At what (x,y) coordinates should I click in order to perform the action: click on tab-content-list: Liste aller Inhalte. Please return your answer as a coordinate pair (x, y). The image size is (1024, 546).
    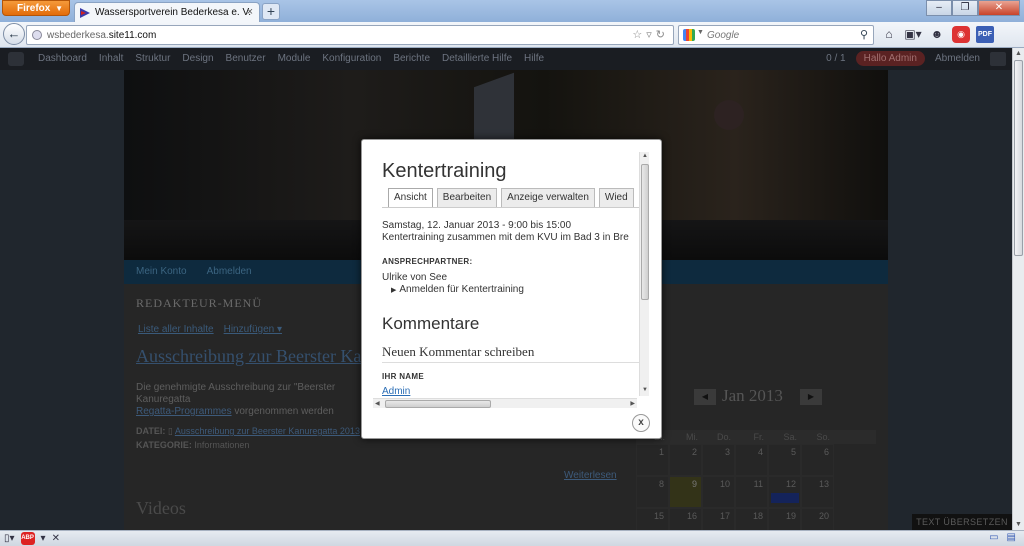
    Looking at the image, I should click on (176, 329).